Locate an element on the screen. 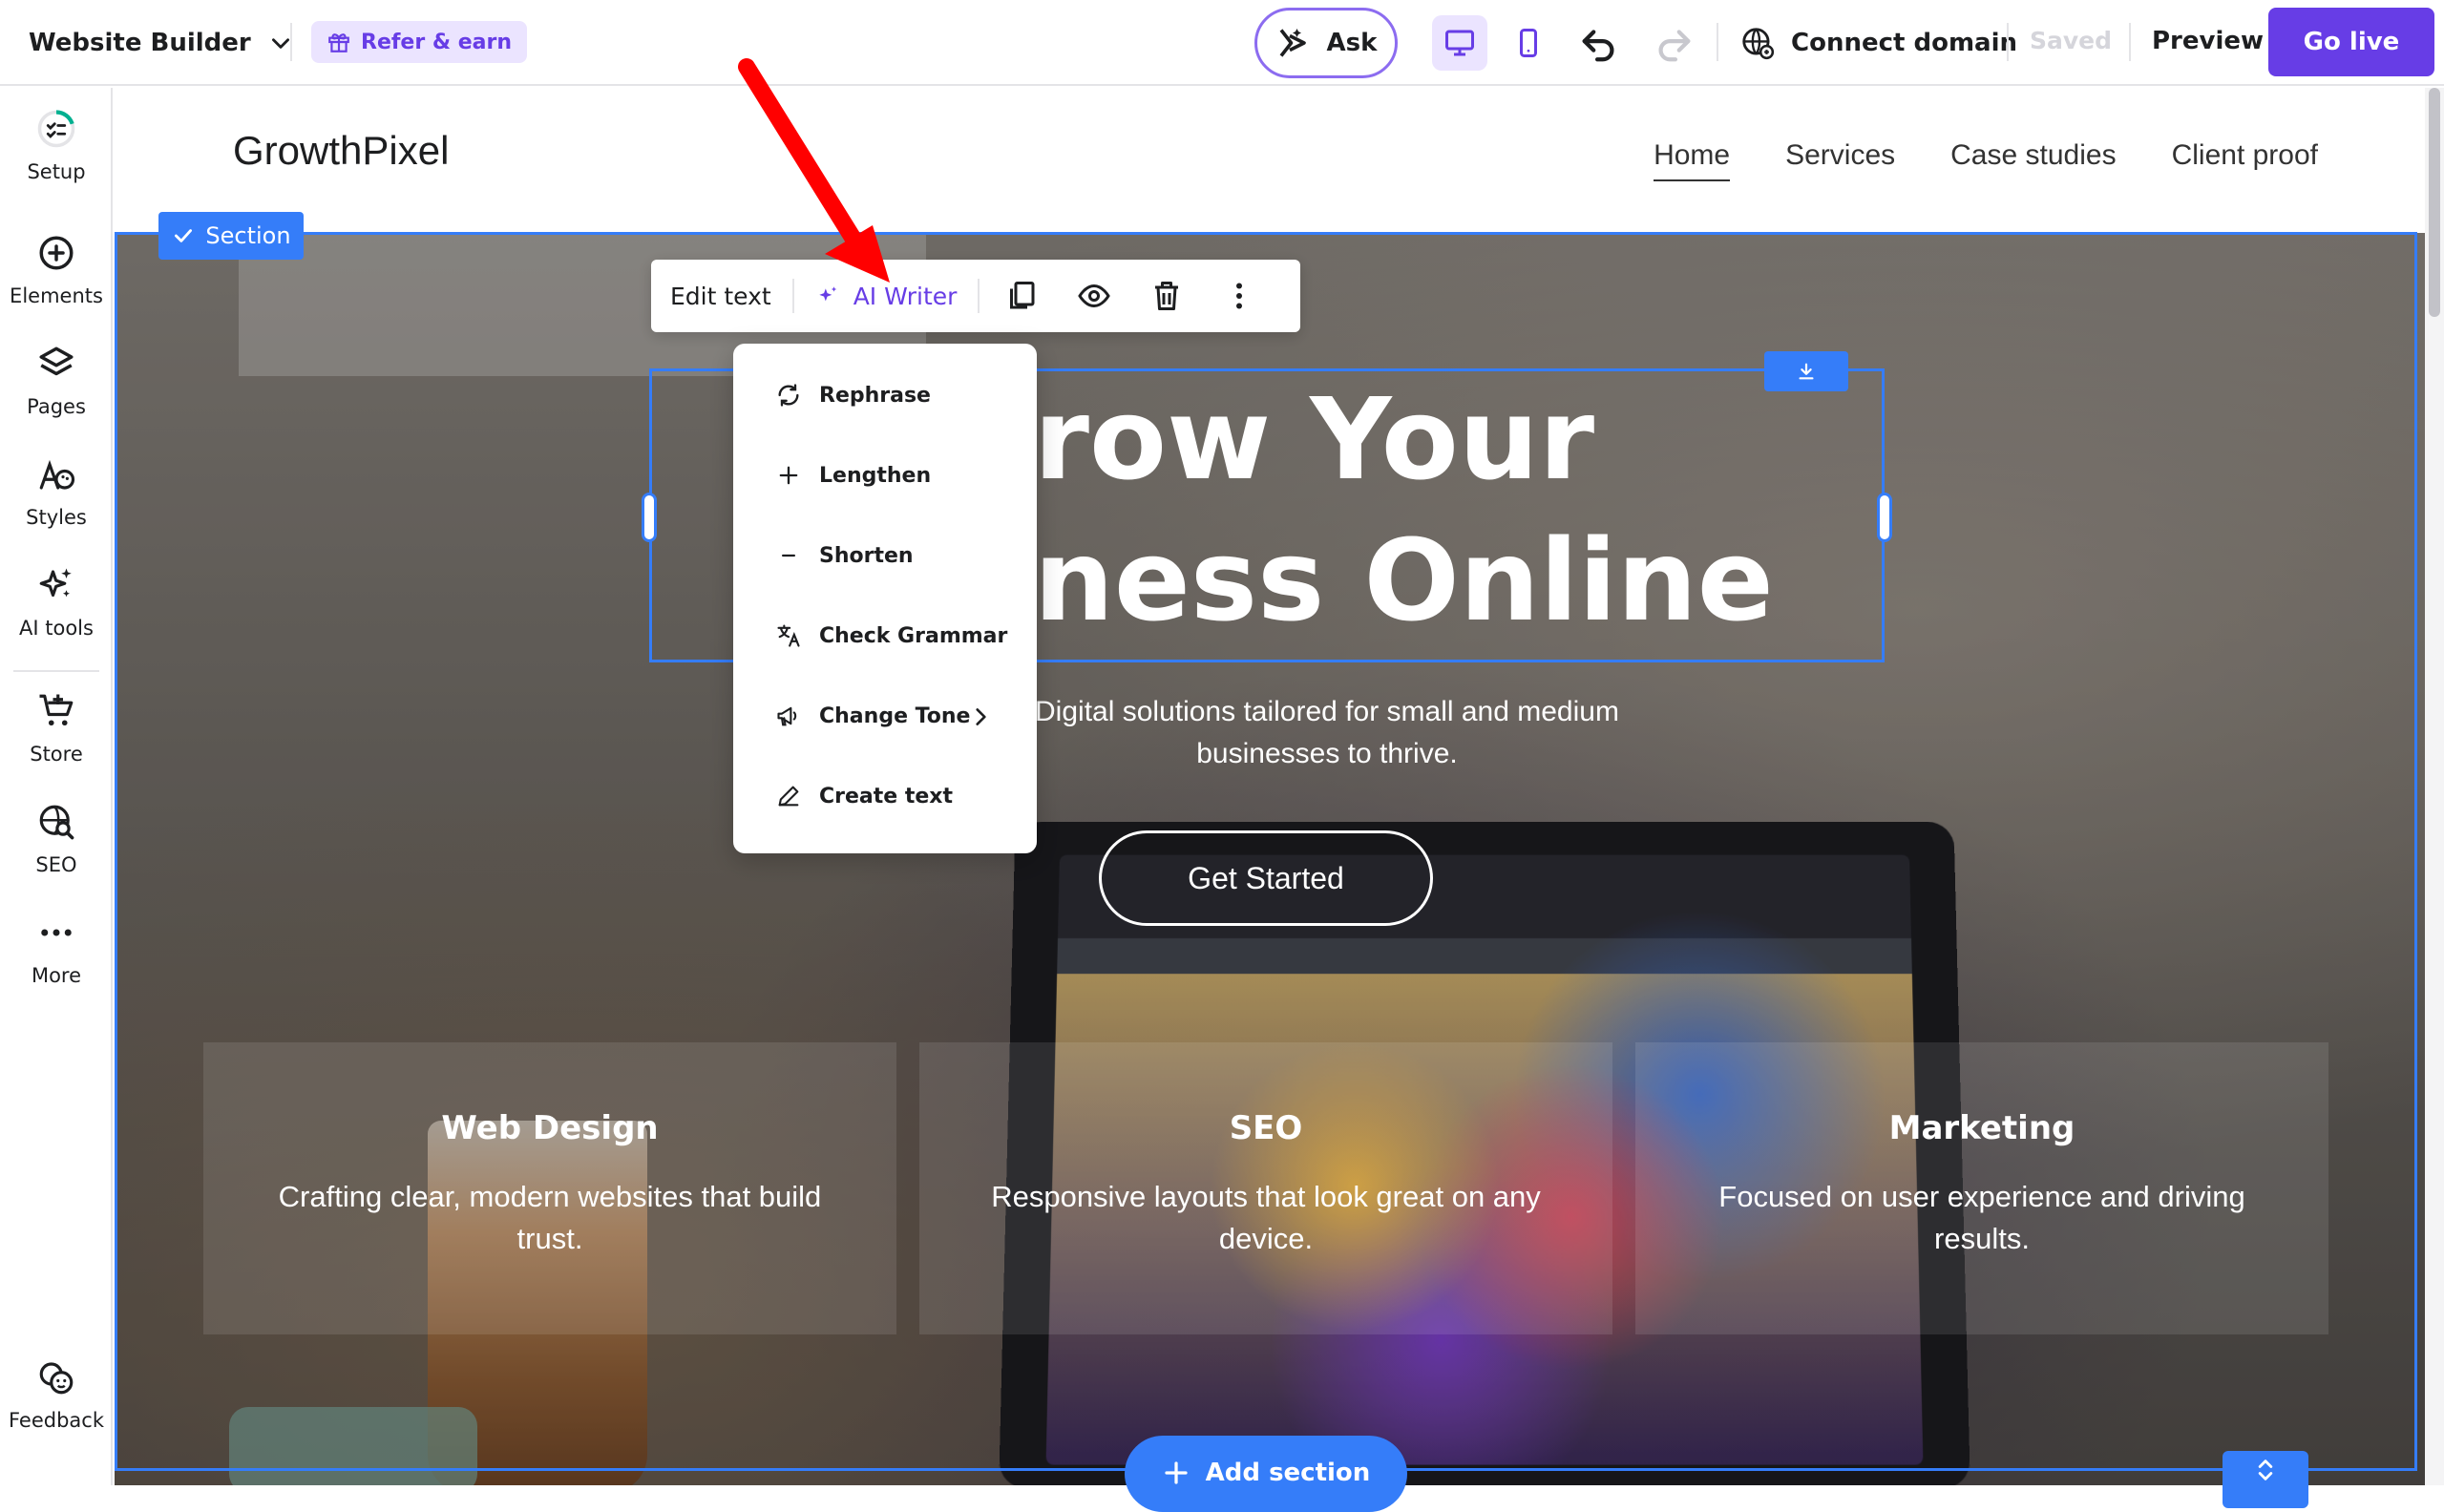  preview-button: Preview is located at coordinates (2208, 41).